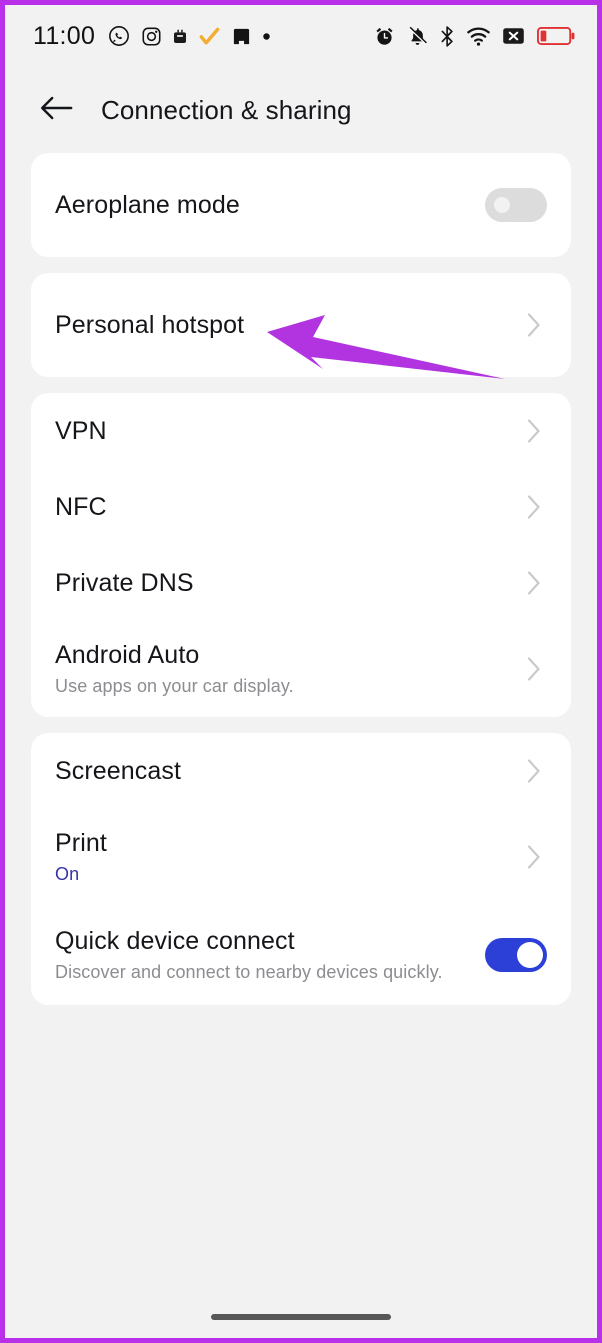  I want to click on back-button, so click(57, 110).